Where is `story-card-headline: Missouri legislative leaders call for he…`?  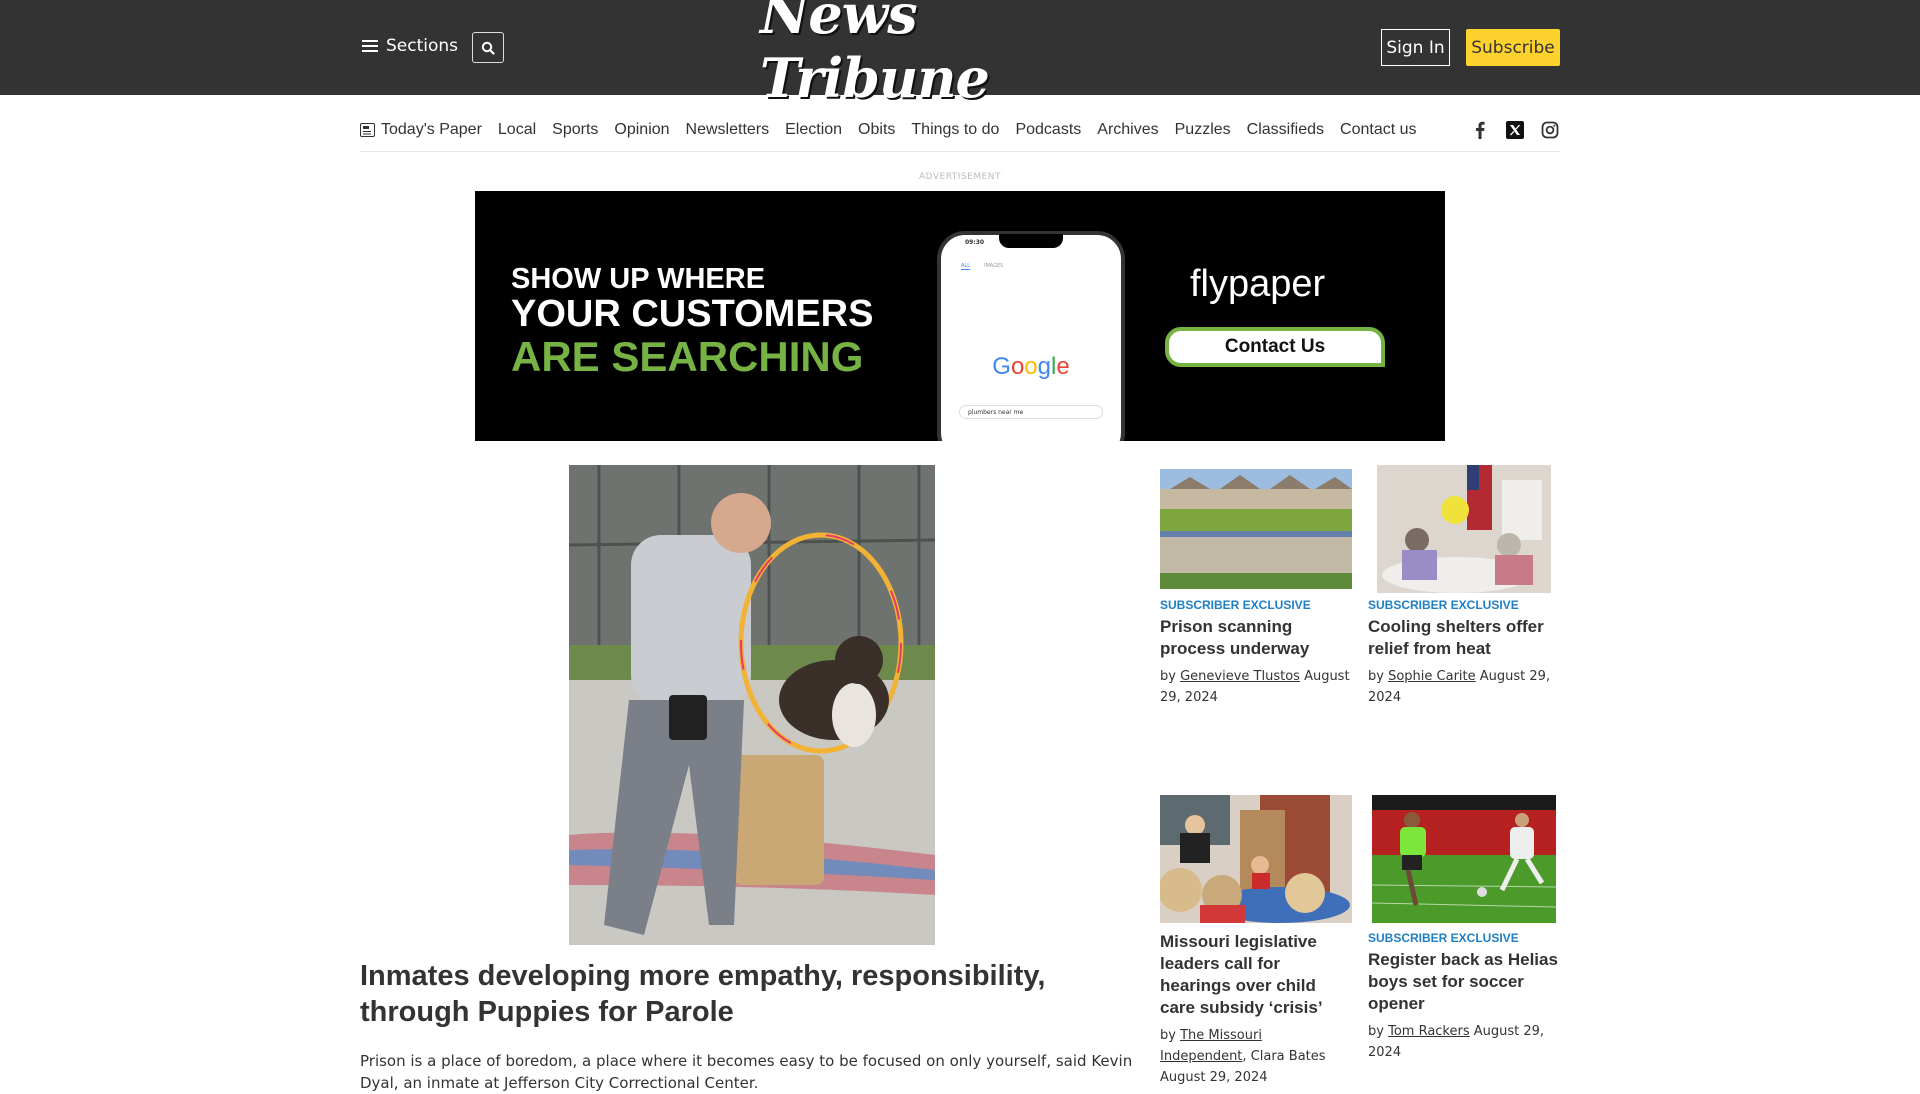
story-card-headline: Missouri legislative leaders call for he… is located at coordinates (1256, 975).